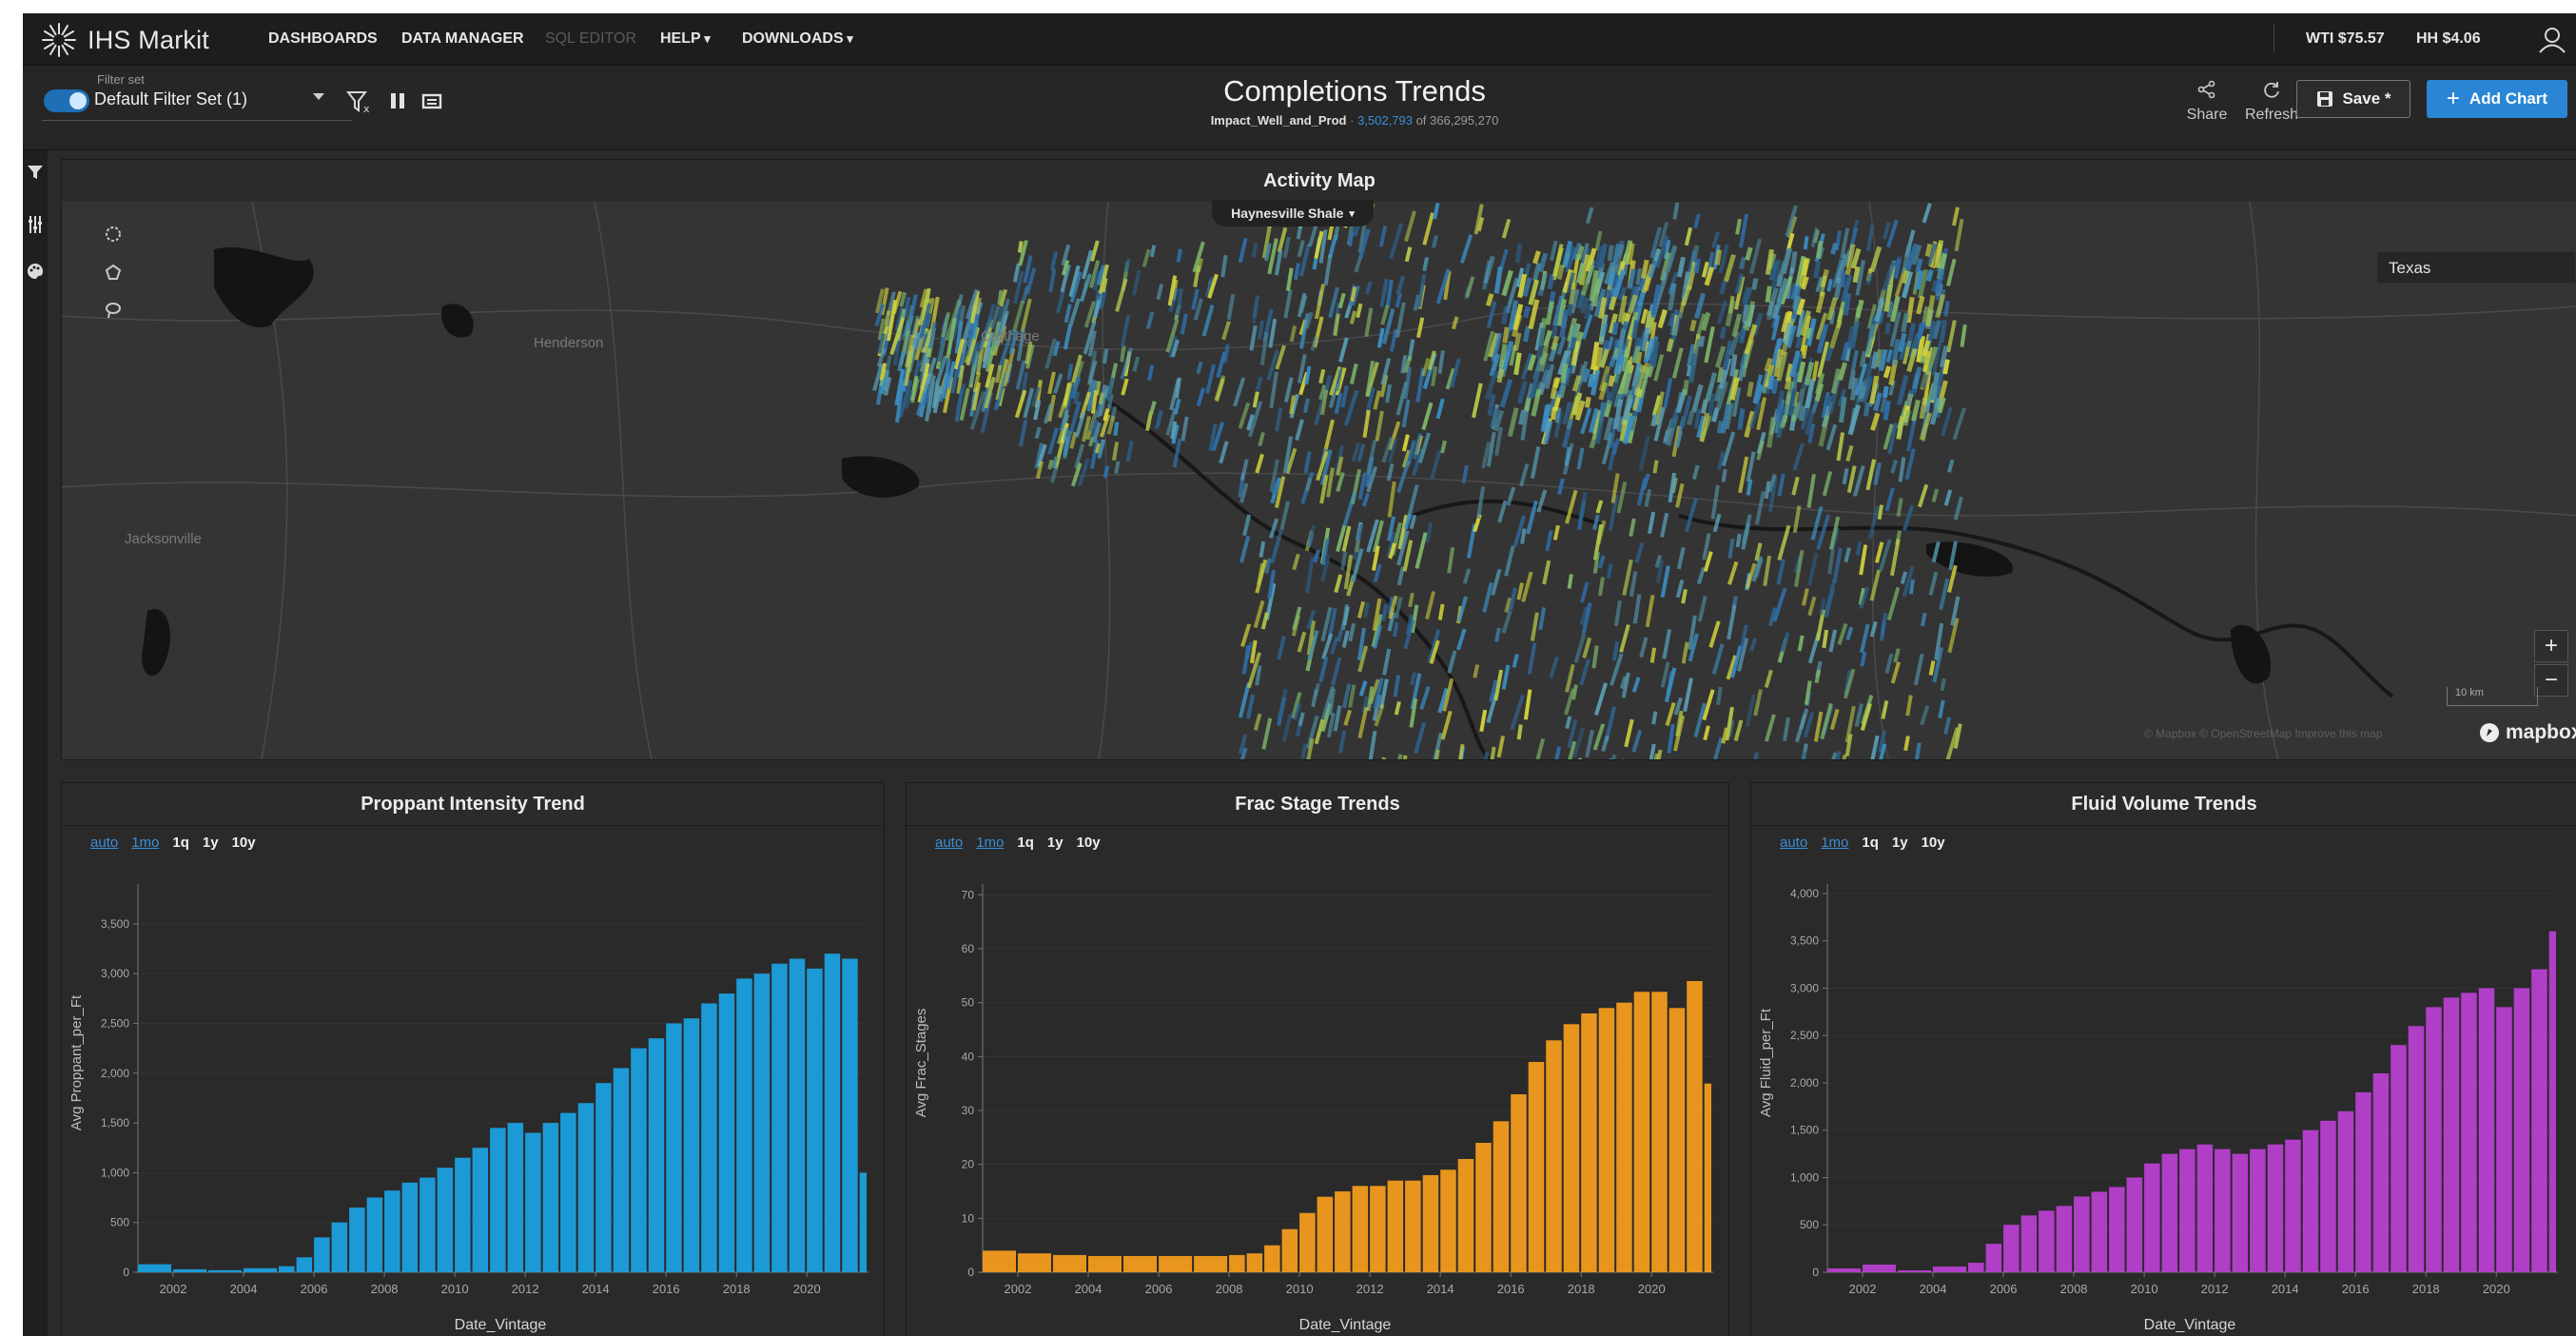 The width and height of the screenshot is (2576, 1336). Describe the element at coordinates (590, 39) in the screenshot. I see `nav-sql-editor: SQL EDITOR` at that location.